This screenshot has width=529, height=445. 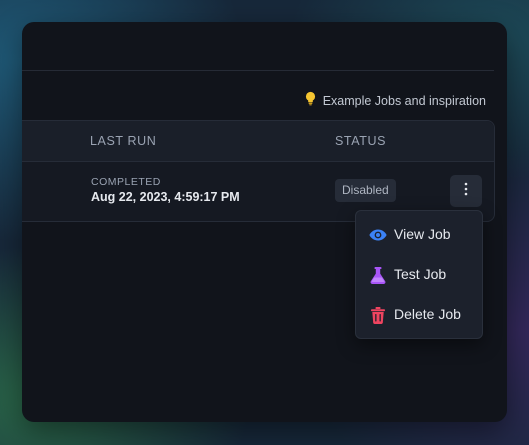 I want to click on example-jobs-label: Example Jobs and inspiration, so click(x=404, y=101).